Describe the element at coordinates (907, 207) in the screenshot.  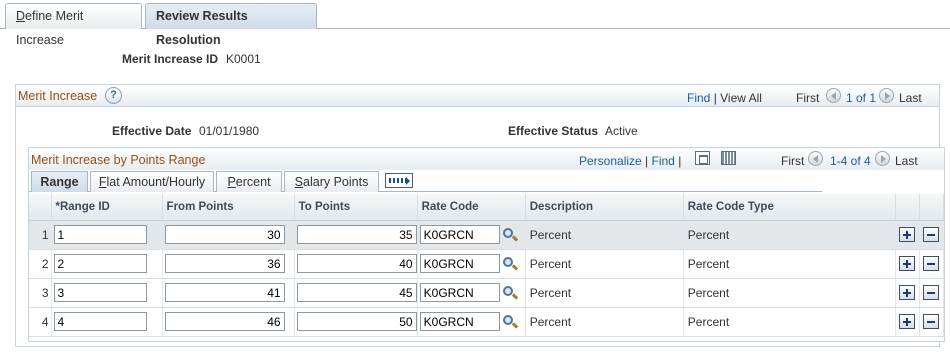
I see `column-header-add` at that location.